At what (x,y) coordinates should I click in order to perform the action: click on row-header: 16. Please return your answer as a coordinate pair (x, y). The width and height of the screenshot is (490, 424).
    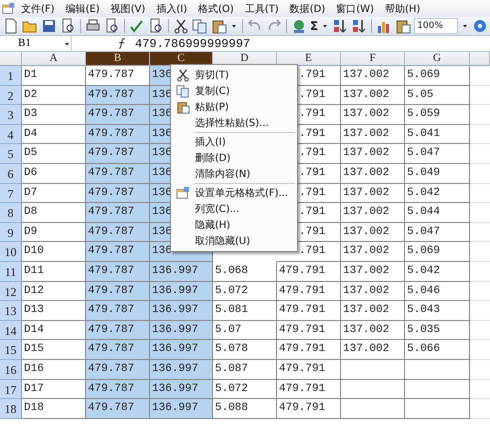
    Looking at the image, I should click on (11, 370).